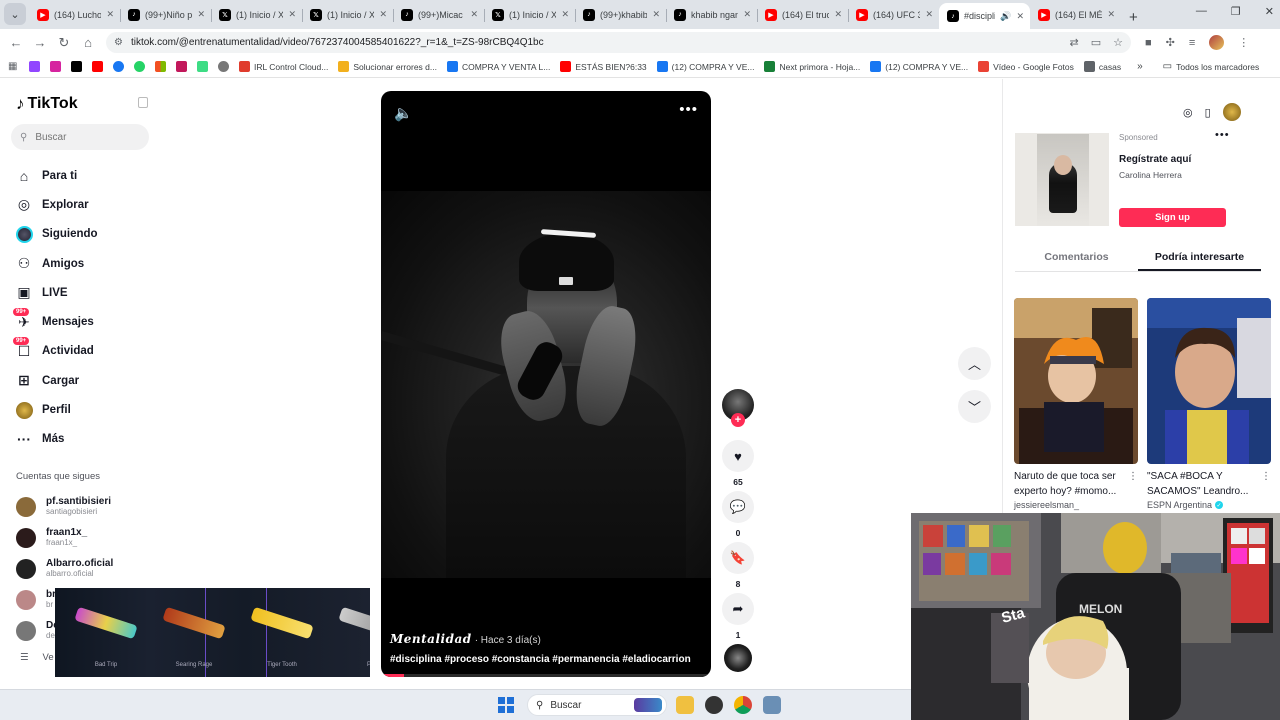 The width and height of the screenshot is (1280, 720). Describe the element at coordinates (1222, 135) in the screenshot. I see `ad-more-icon: •••` at that location.